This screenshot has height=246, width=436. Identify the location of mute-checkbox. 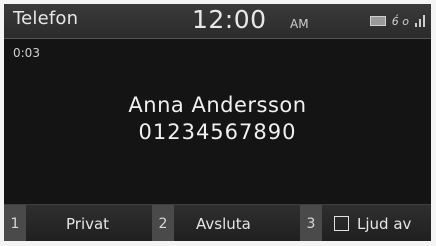
(341, 223).